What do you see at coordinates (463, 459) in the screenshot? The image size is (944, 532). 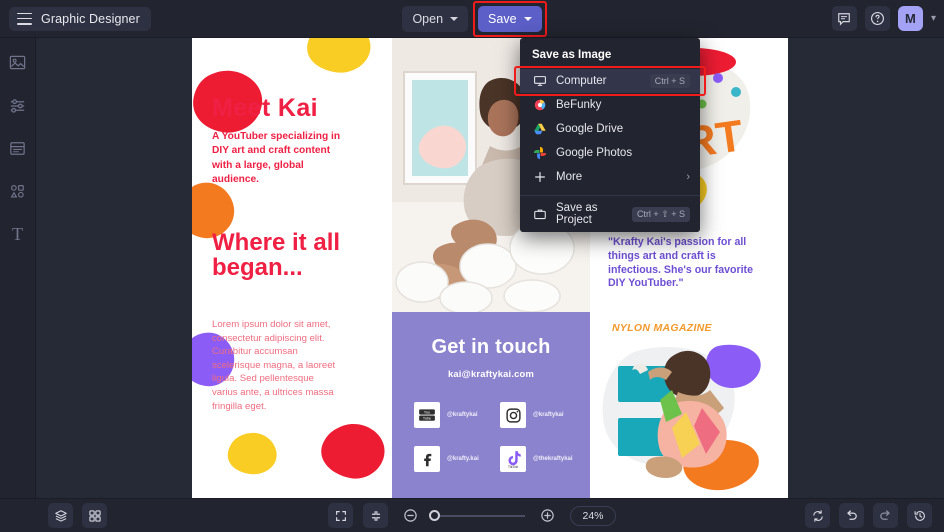 I see `social-handle: @krafty.kai` at bounding box center [463, 459].